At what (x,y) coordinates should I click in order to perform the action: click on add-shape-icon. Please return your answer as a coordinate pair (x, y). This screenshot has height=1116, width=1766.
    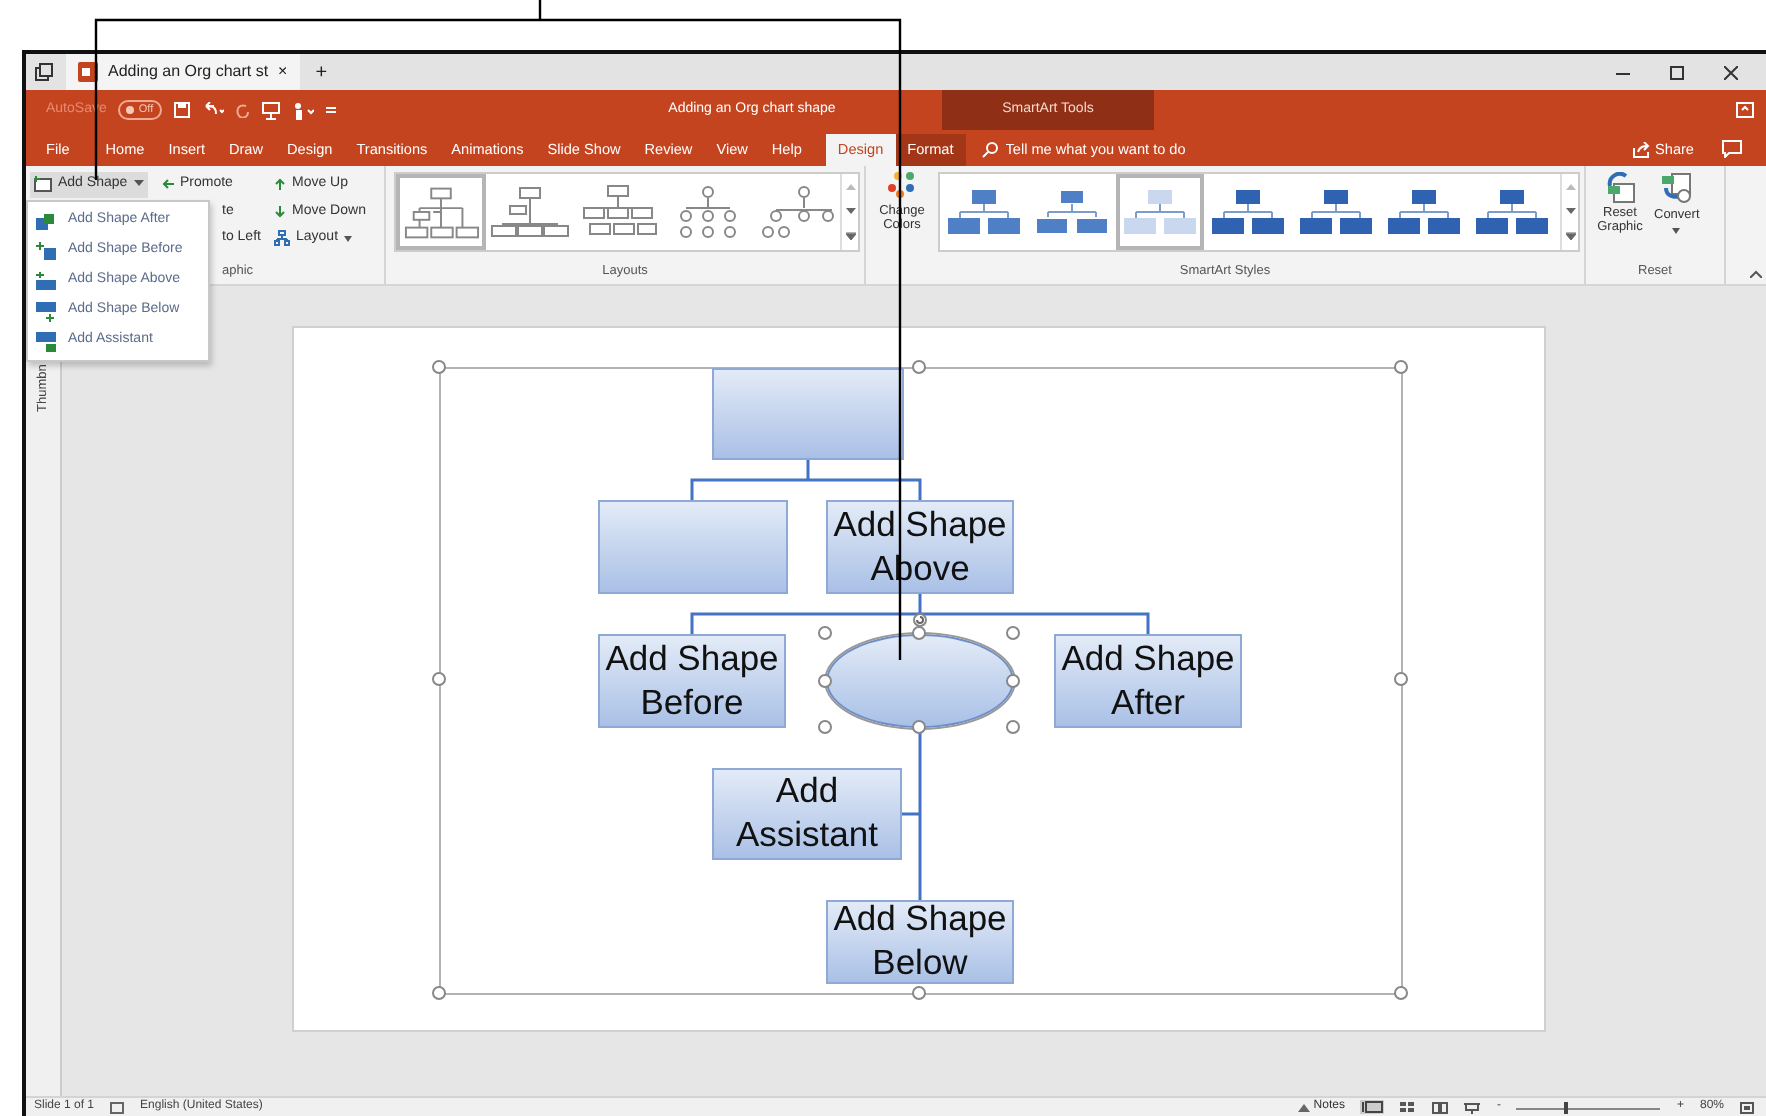
    Looking at the image, I should click on (43, 184).